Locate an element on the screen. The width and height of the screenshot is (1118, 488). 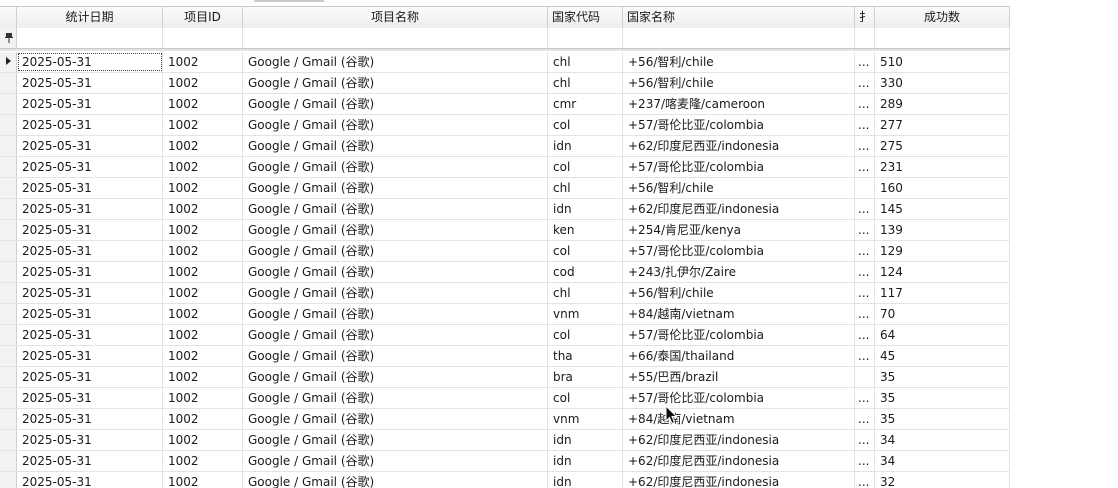
cell-country-name: +254/肯尼亚/kenya is located at coordinates (739, 230).